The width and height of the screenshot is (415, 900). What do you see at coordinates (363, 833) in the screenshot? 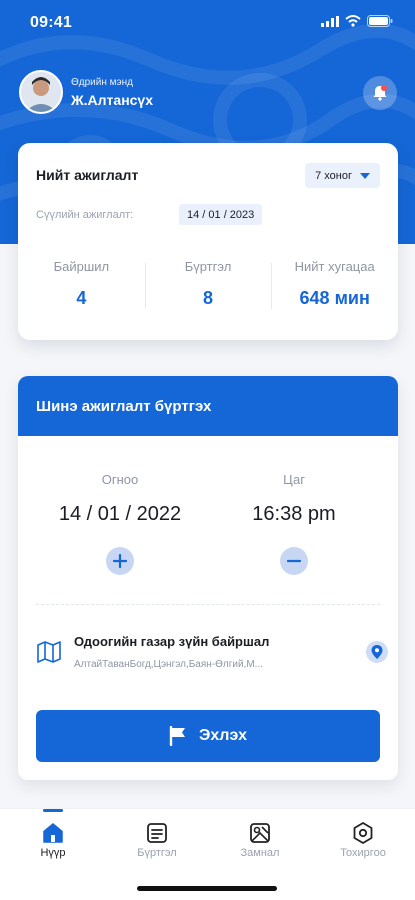
I see `settings-icon` at bounding box center [363, 833].